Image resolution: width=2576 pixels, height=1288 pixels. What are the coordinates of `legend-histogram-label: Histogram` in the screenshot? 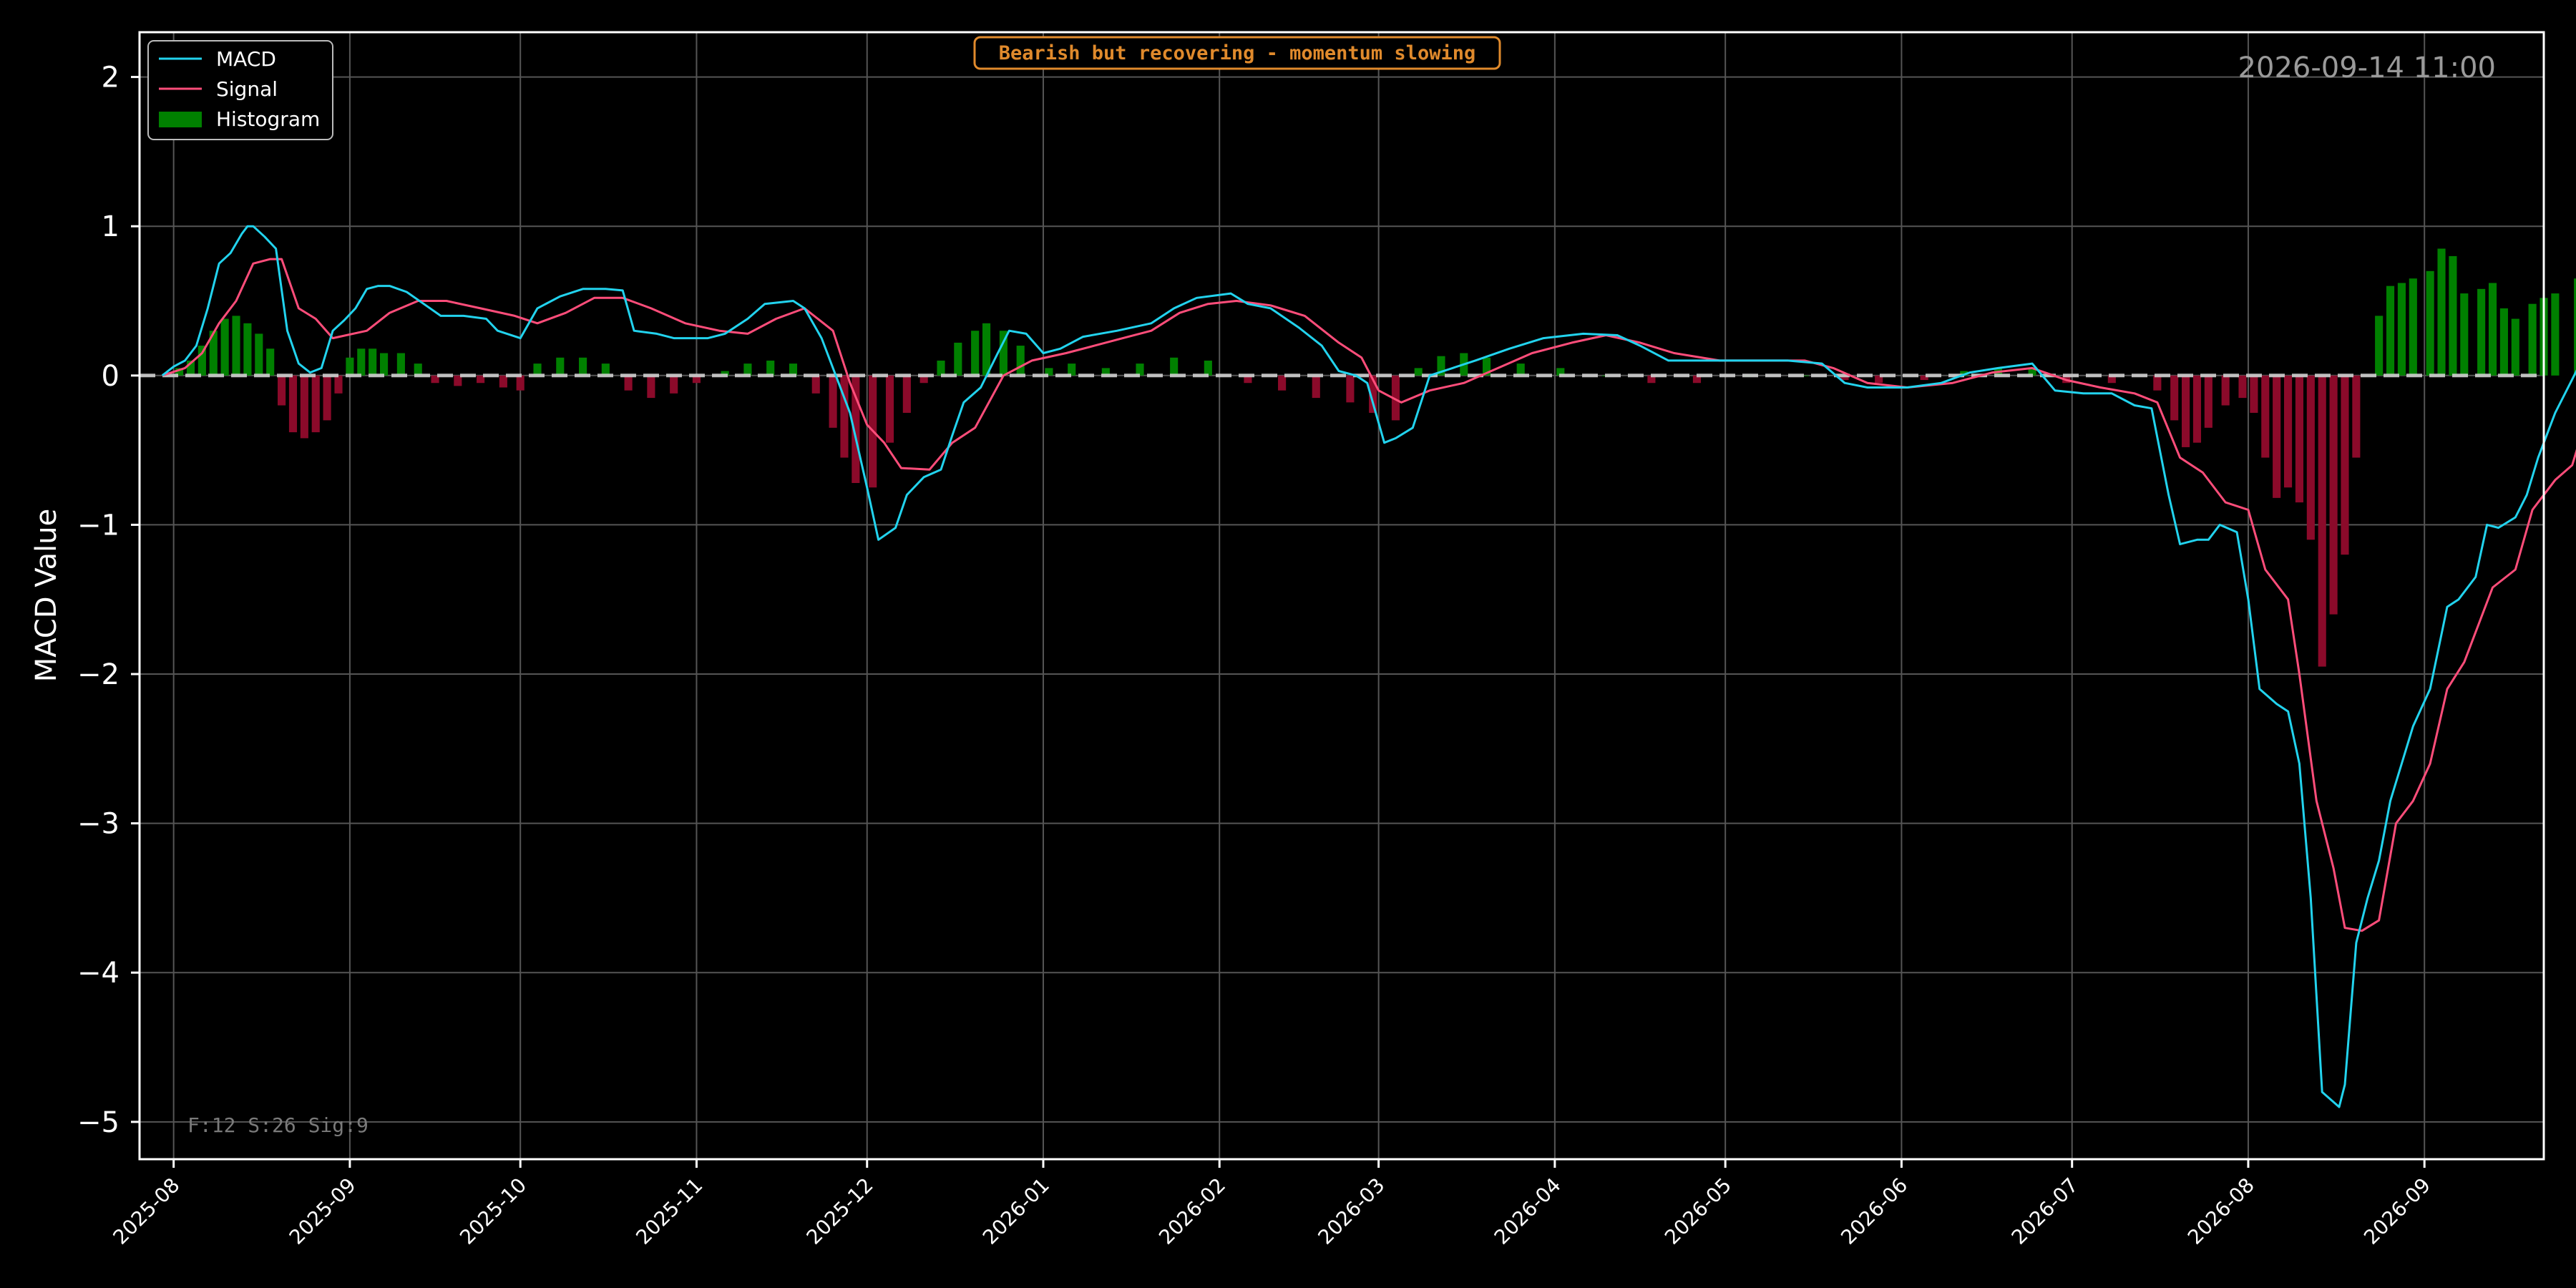 It's located at (268, 119).